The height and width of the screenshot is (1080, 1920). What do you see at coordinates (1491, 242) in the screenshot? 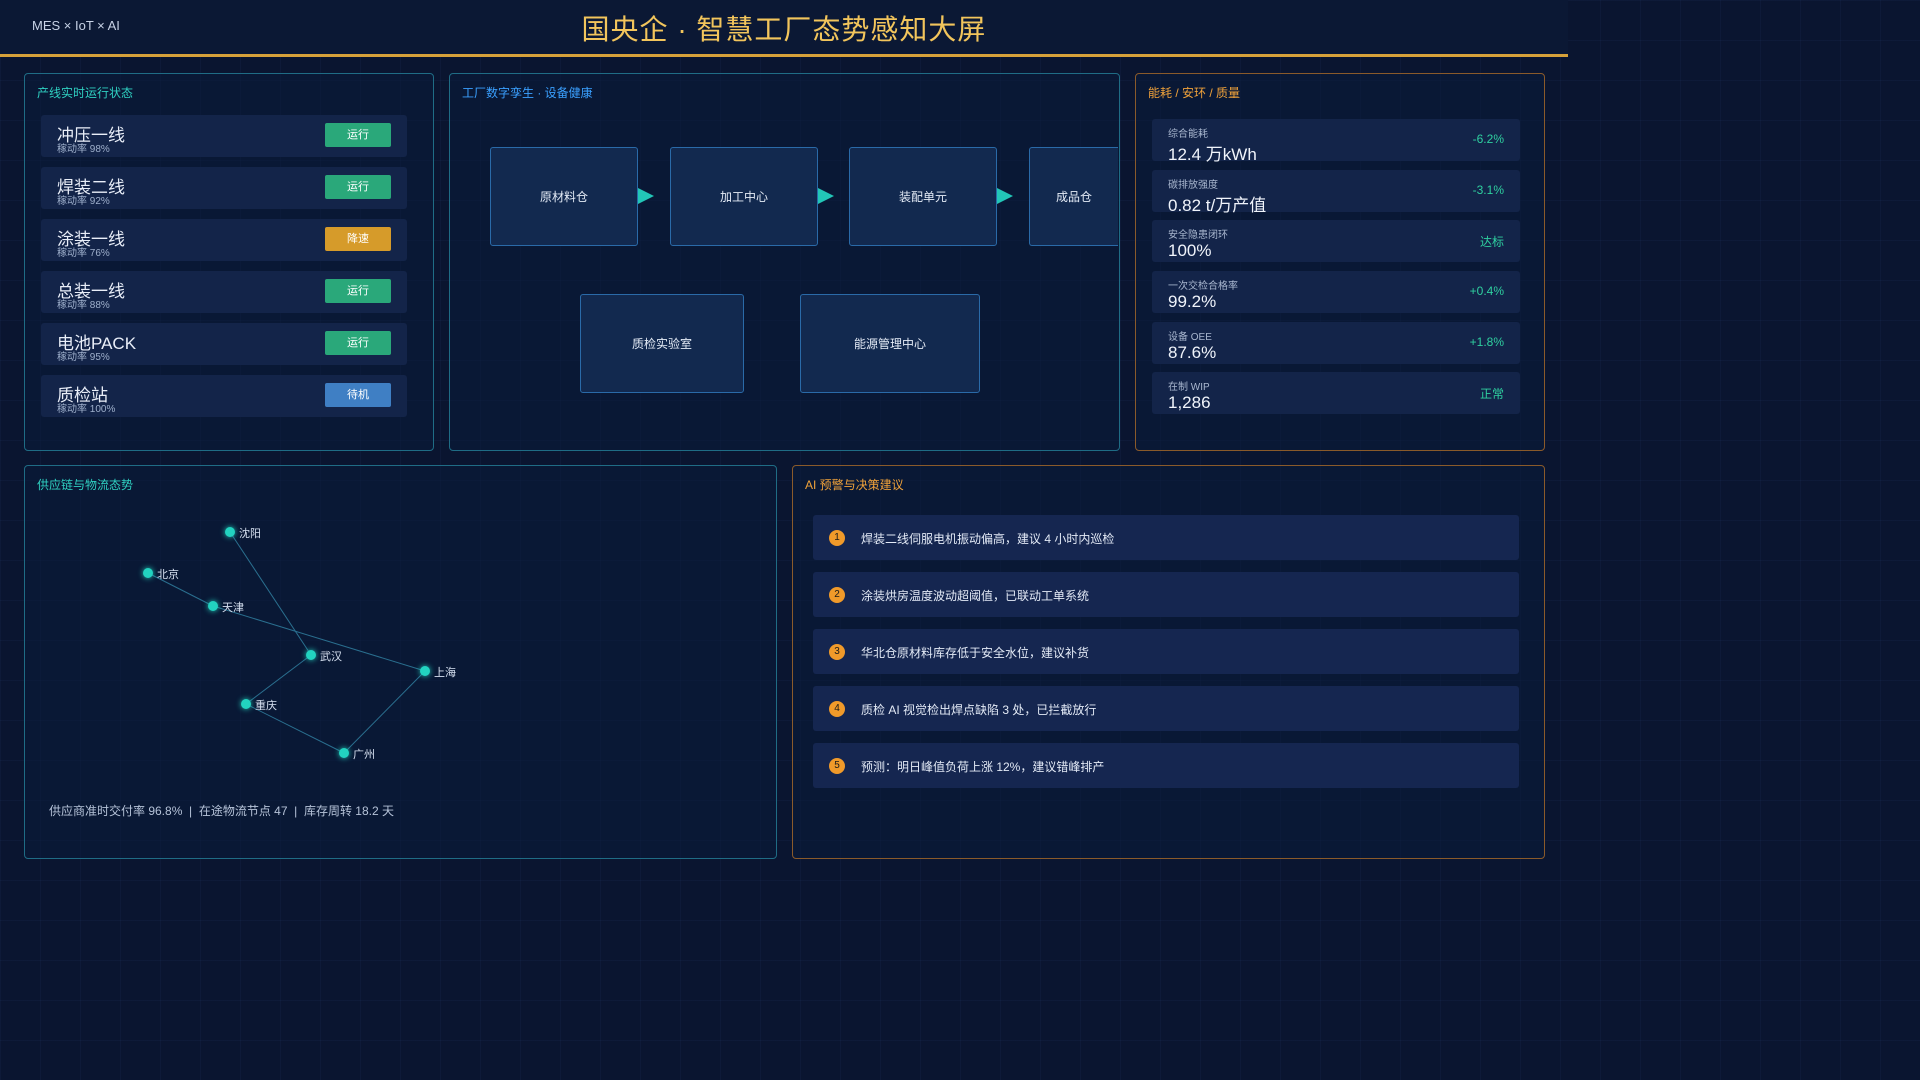
I see `kpi-delta: 达标` at bounding box center [1491, 242].